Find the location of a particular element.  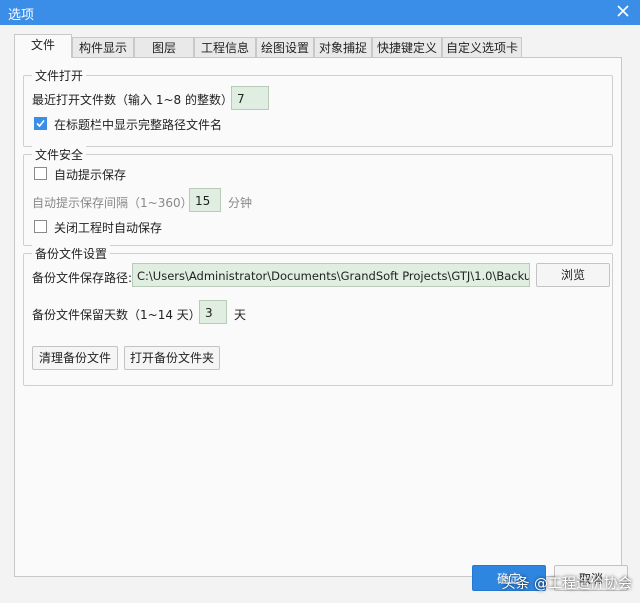

auto-prompt-save-label: 自动提示保存 is located at coordinates (90, 175).